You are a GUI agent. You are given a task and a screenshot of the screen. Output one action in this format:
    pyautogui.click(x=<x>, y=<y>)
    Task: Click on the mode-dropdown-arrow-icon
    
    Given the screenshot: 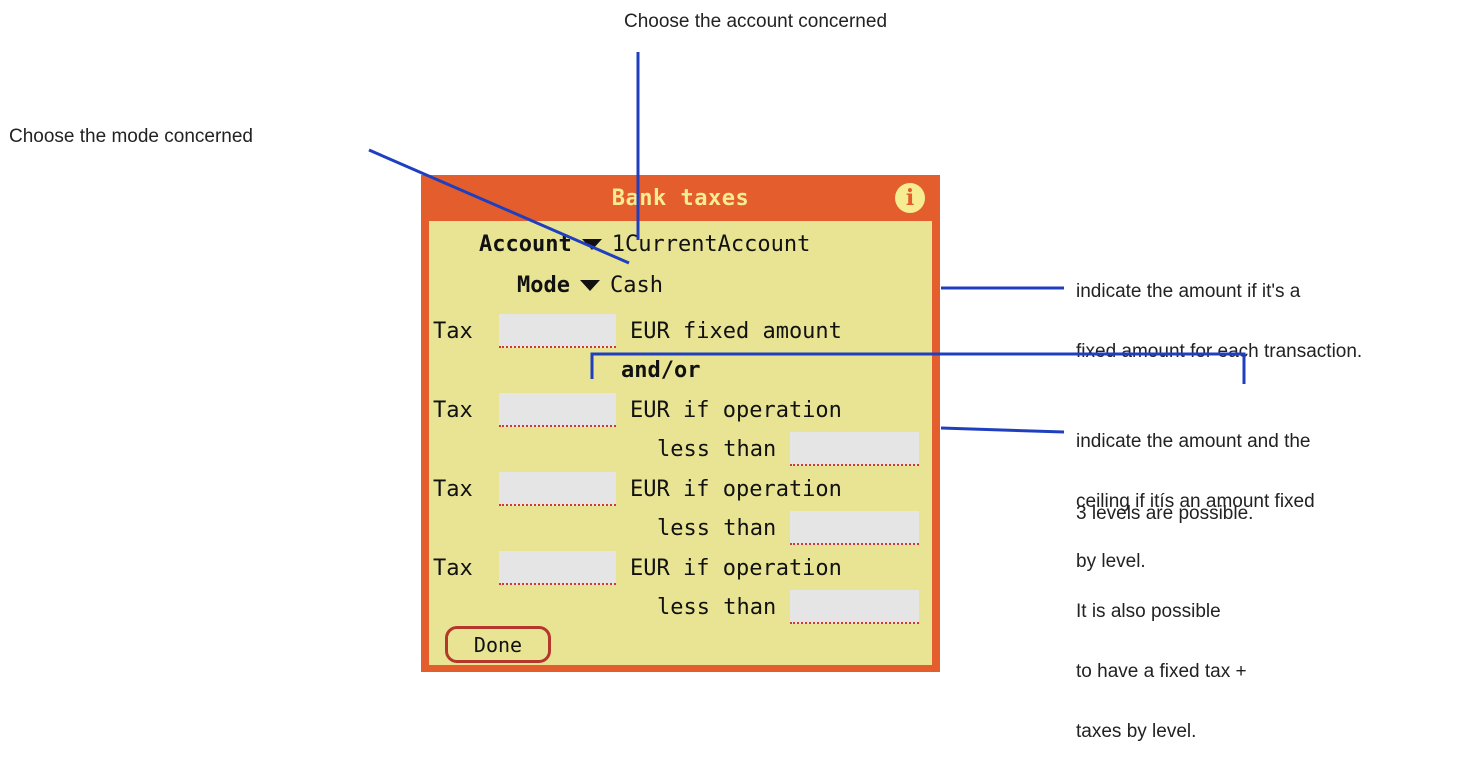 What is the action you would take?
    pyautogui.click(x=589, y=285)
    